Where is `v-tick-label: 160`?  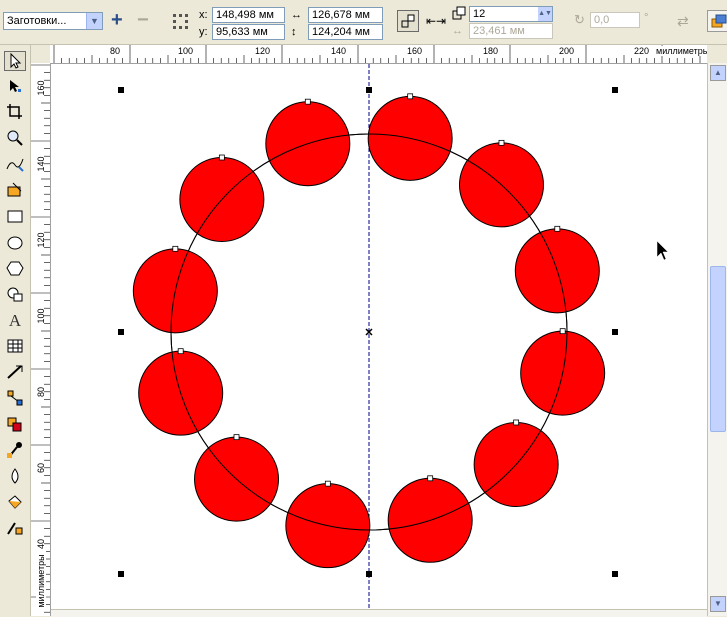 v-tick-label: 160 is located at coordinates (41, 88).